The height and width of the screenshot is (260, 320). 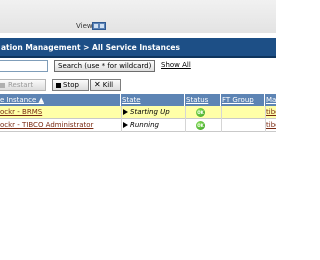 What do you see at coordinates (90, 47) in the screenshot?
I see `breadcrumb: ation Management > All Service Instances` at bounding box center [90, 47].